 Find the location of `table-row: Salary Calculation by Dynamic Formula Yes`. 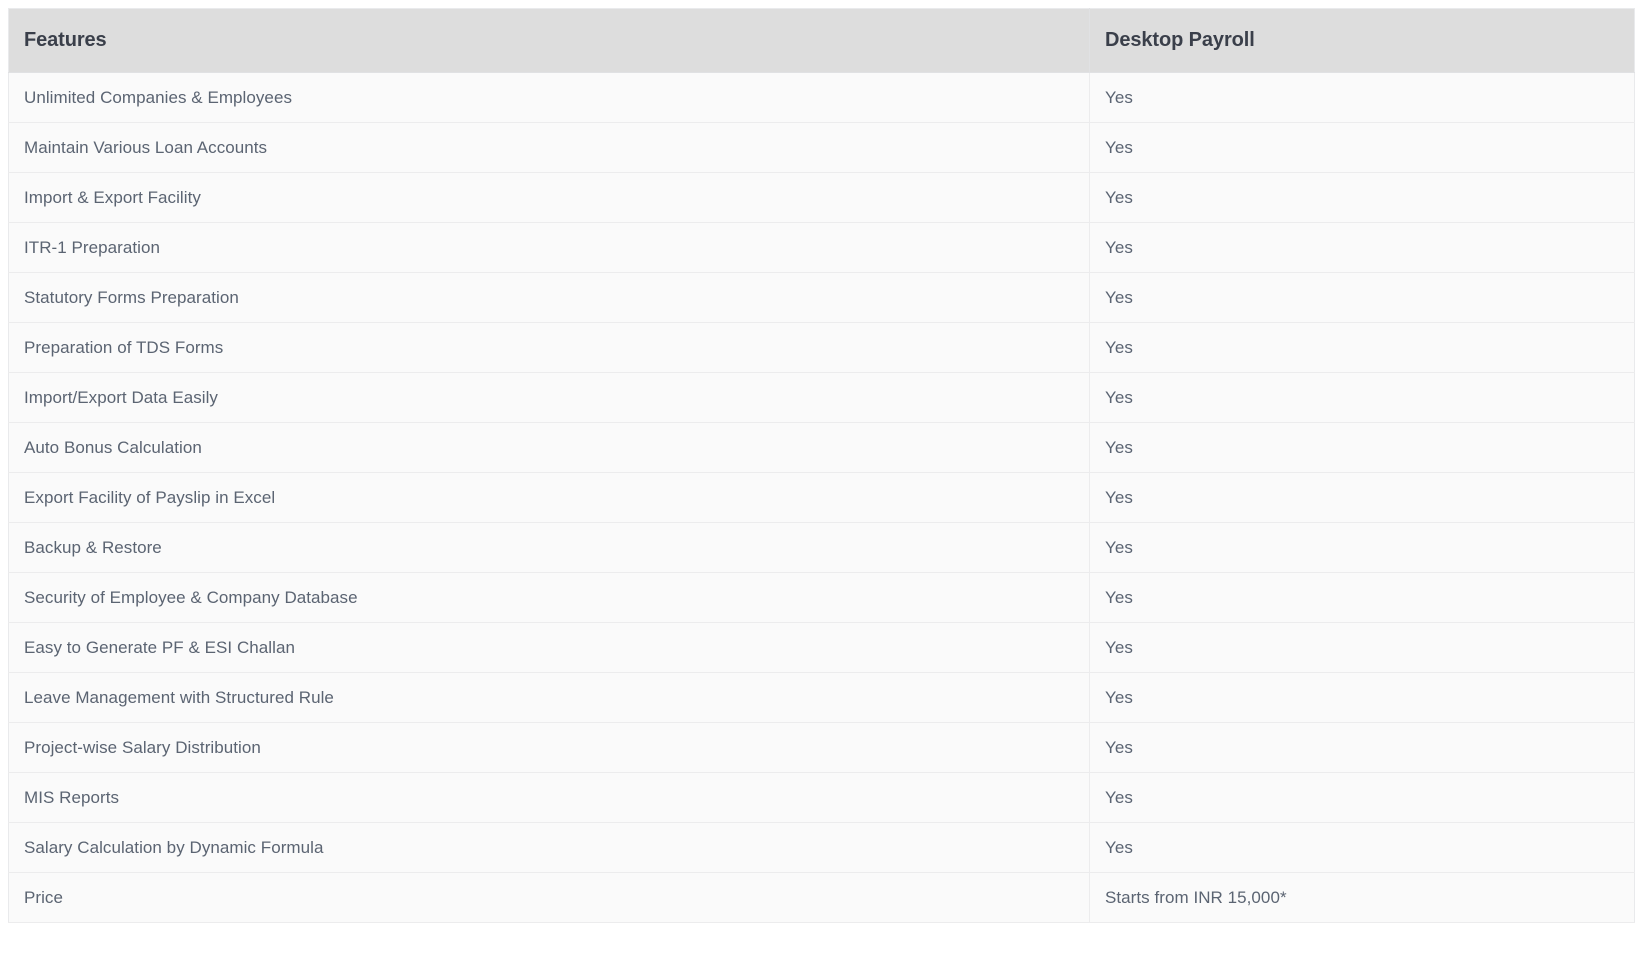

table-row: Salary Calculation by Dynamic Formula Yes is located at coordinates (821, 847).